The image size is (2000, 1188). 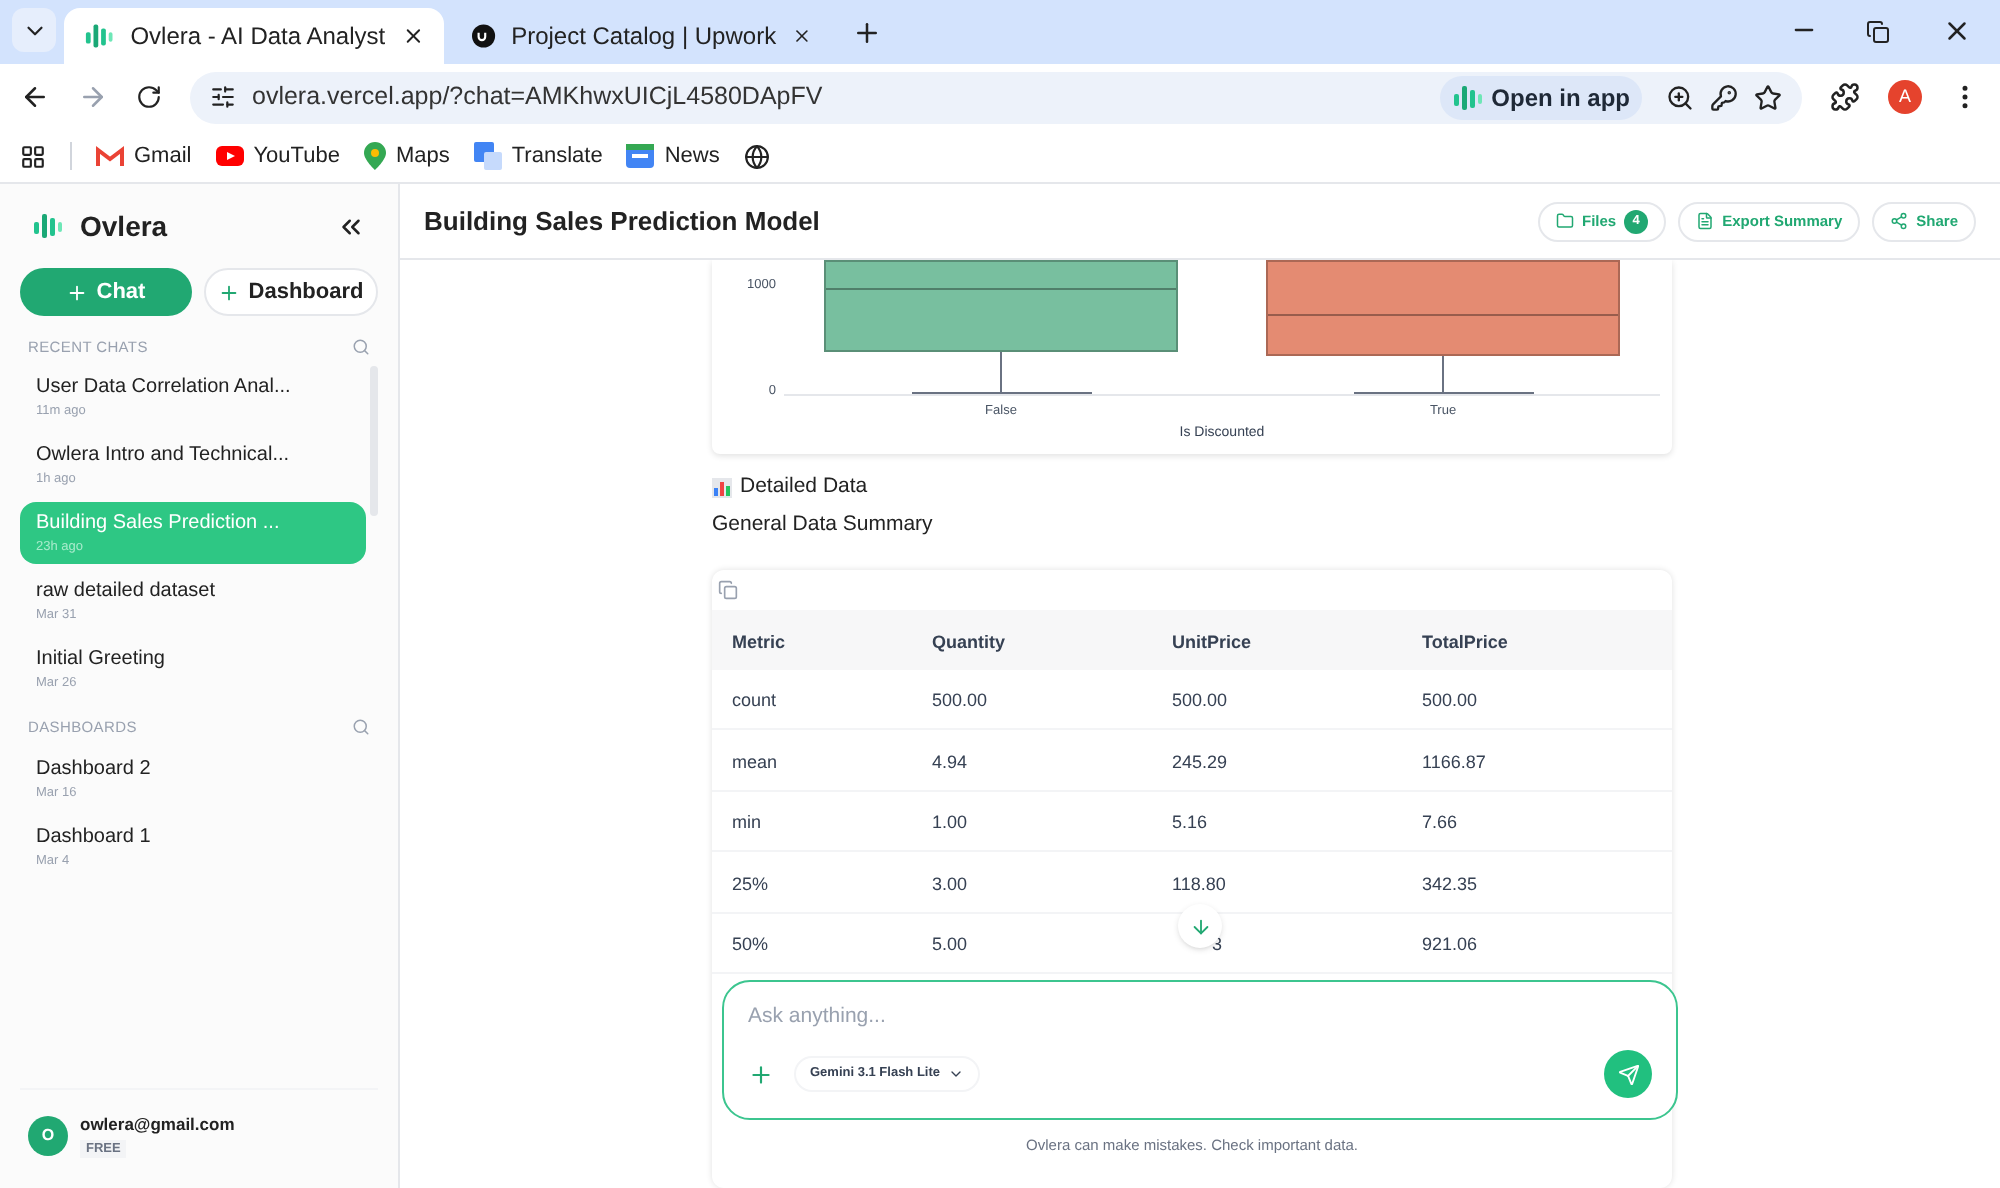 I want to click on table-cell: 4.94, so click(x=950, y=761).